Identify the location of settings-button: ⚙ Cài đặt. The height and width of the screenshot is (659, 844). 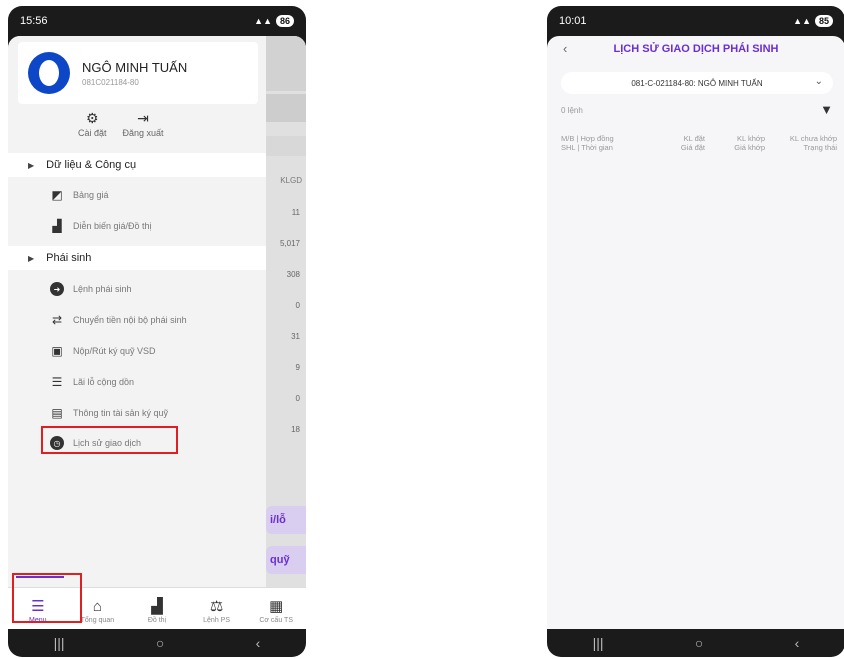
(92, 124).